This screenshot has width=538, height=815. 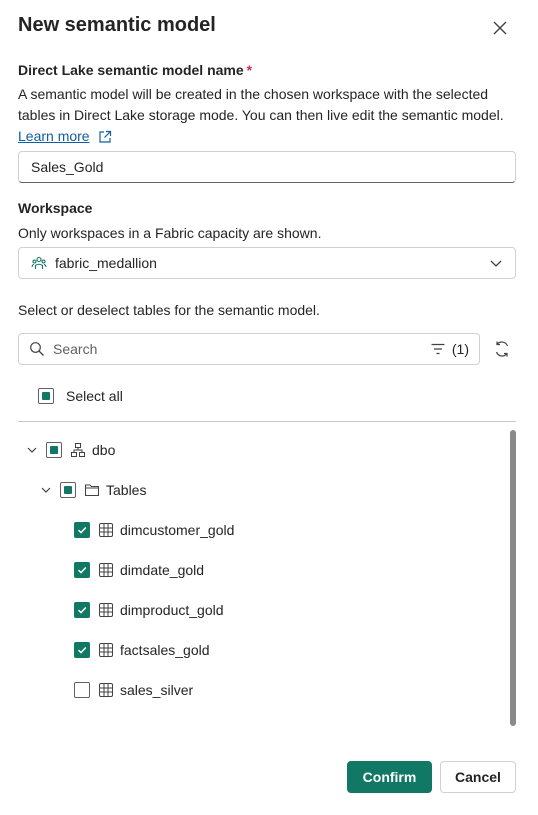 I want to click on learn-more-label: Learn more, so click(x=54, y=136).